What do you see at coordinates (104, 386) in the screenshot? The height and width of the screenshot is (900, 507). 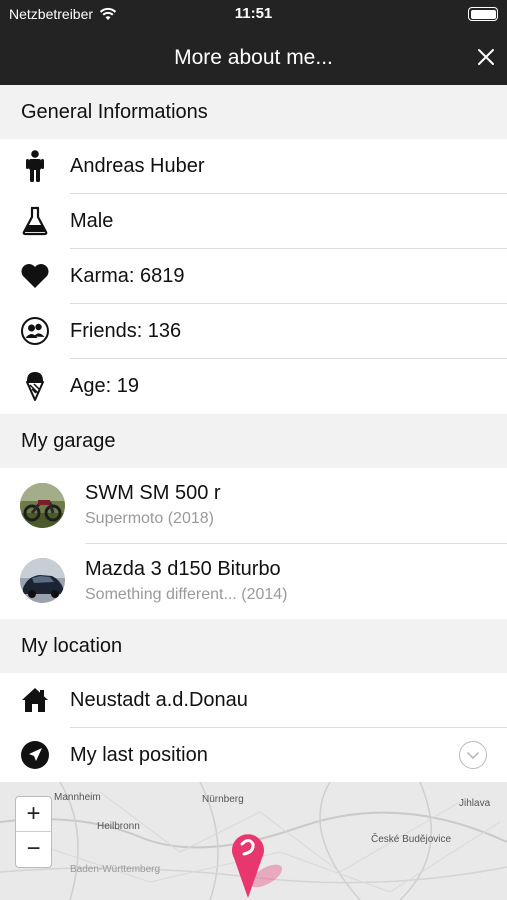 I see `info-label: Age: 19` at bounding box center [104, 386].